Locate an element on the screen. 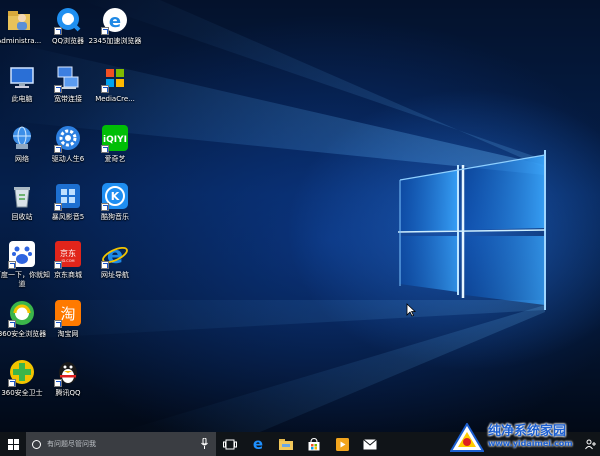  browser-2345-icon: e is located at coordinates (115, 20).